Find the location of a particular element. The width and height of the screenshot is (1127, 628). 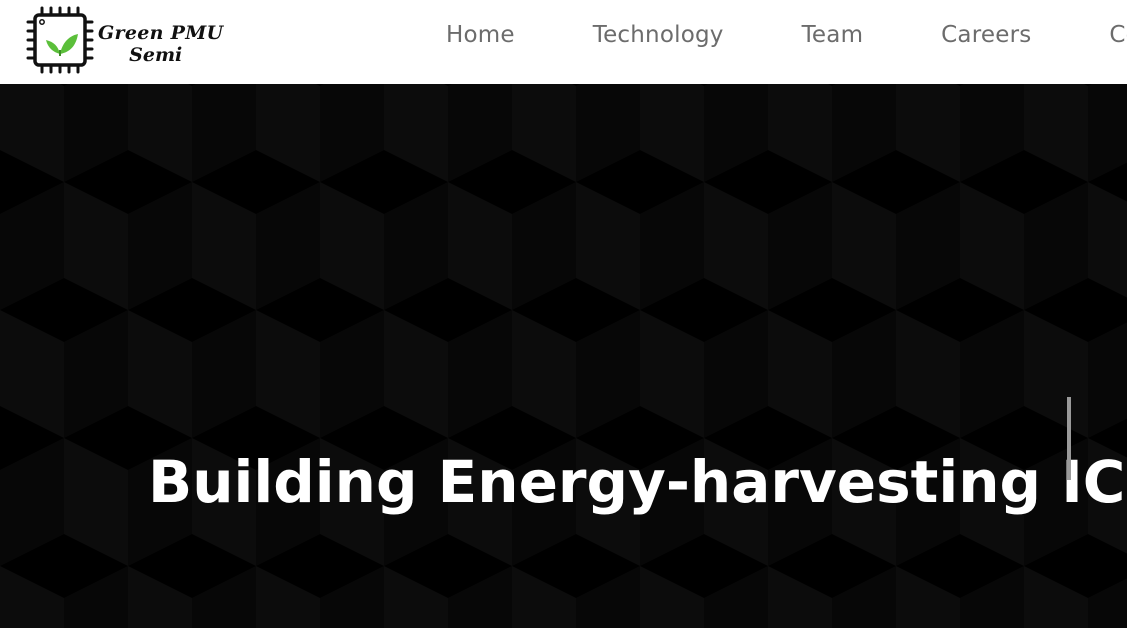

brand-name: Green PMU Semi is located at coordinates (160, 44).